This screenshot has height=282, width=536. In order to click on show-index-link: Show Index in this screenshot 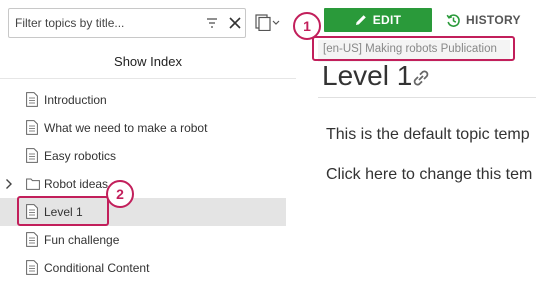, I will do `click(148, 61)`.